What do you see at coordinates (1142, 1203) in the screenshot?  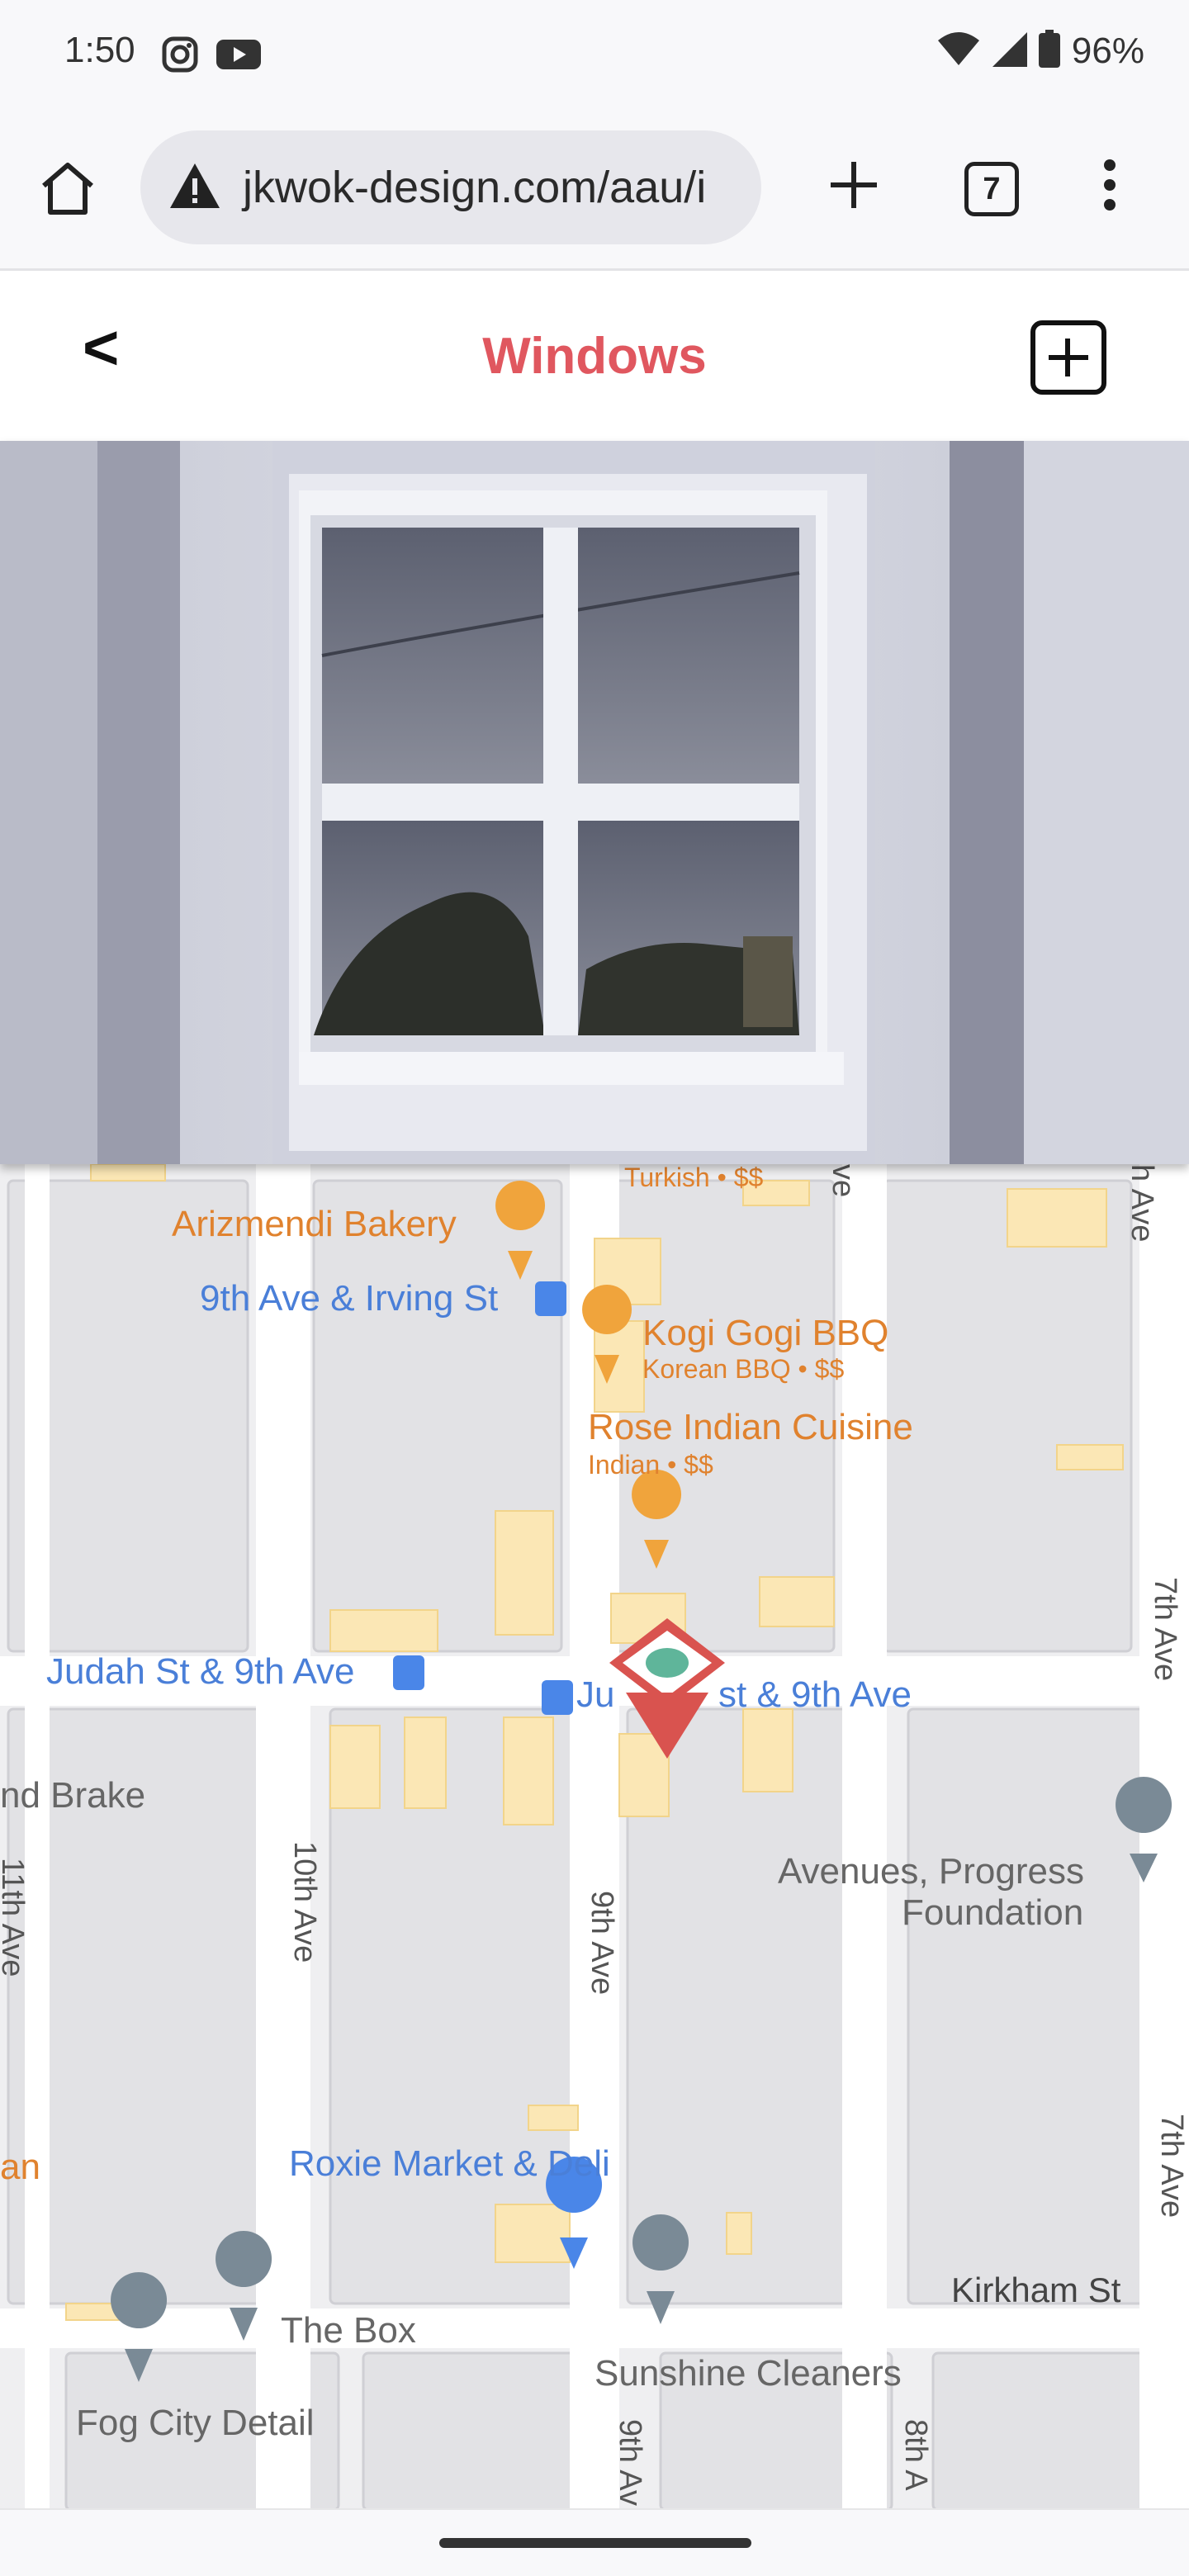 I see `street-label-8th-top: h Ave` at bounding box center [1142, 1203].